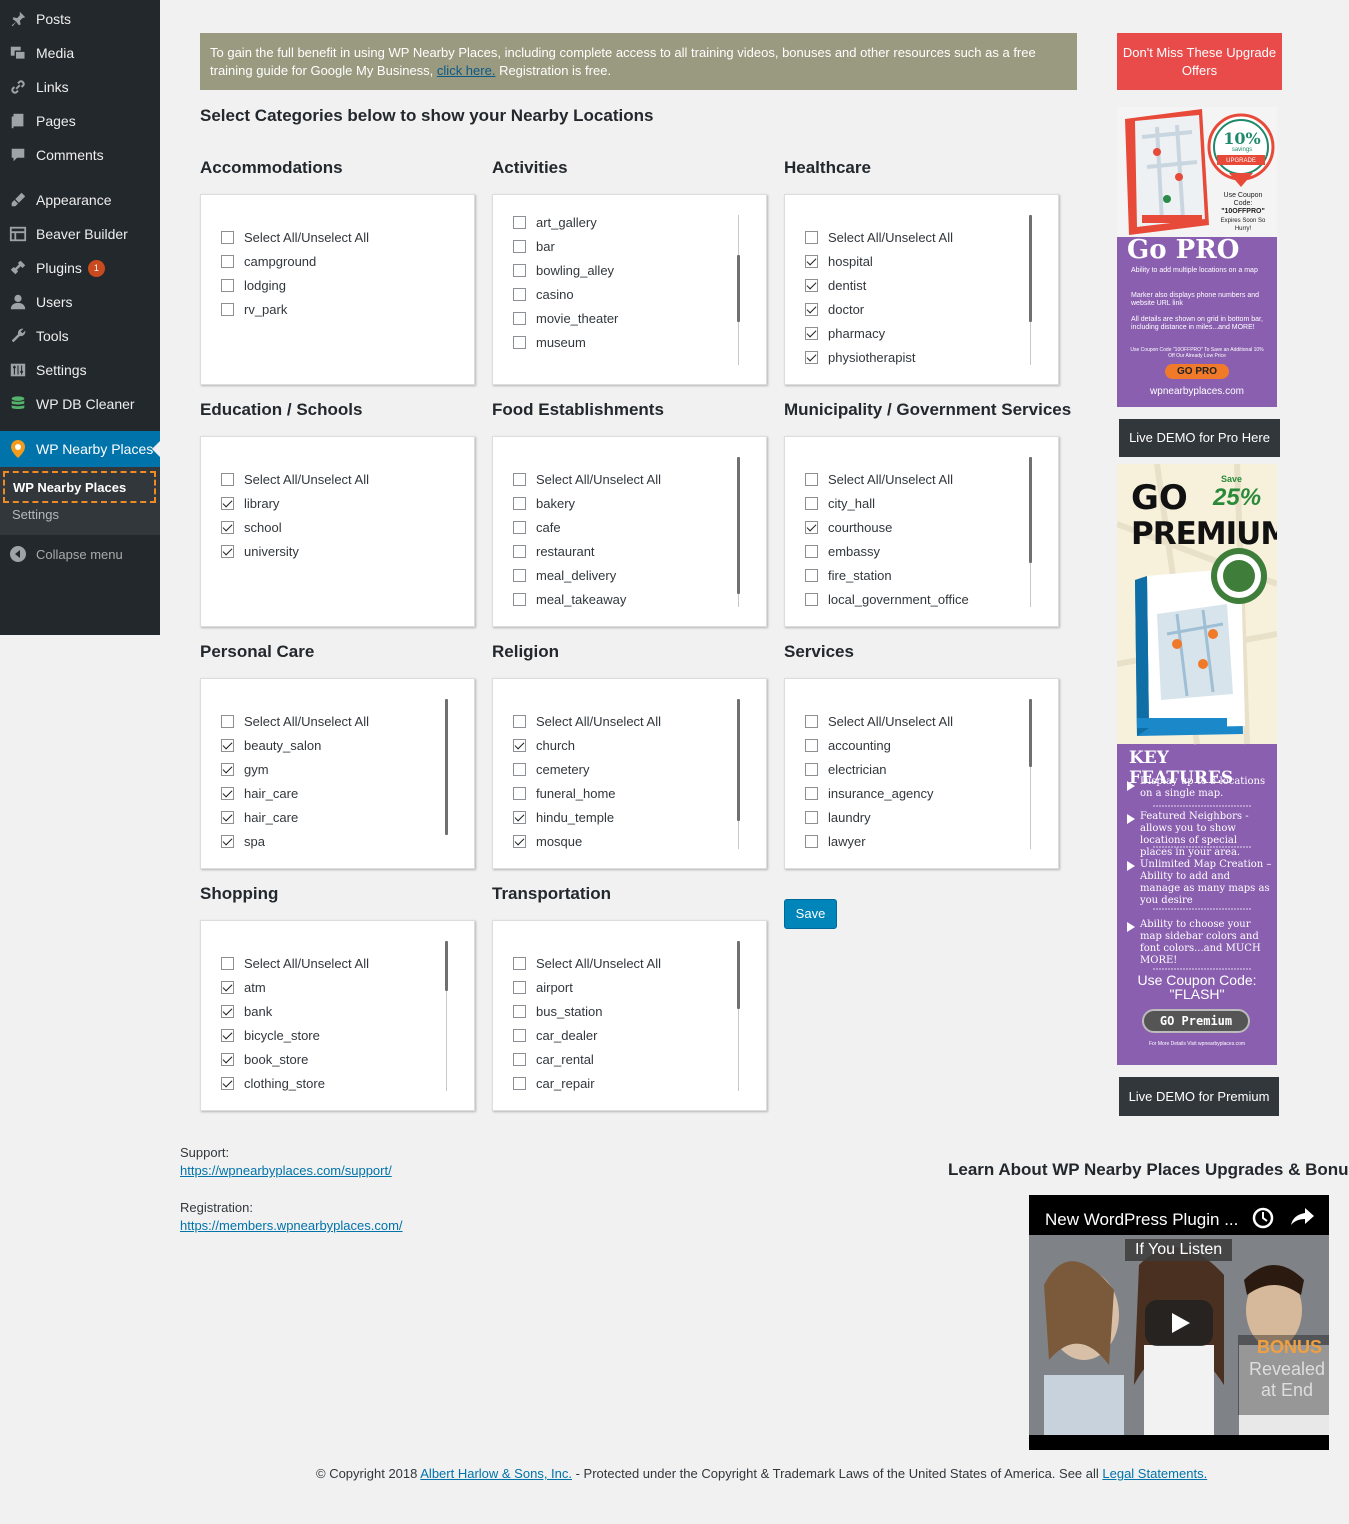 The image size is (1349, 1524). What do you see at coordinates (543, 294) in the screenshot?
I see `category-option: casino` at bounding box center [543, 294].